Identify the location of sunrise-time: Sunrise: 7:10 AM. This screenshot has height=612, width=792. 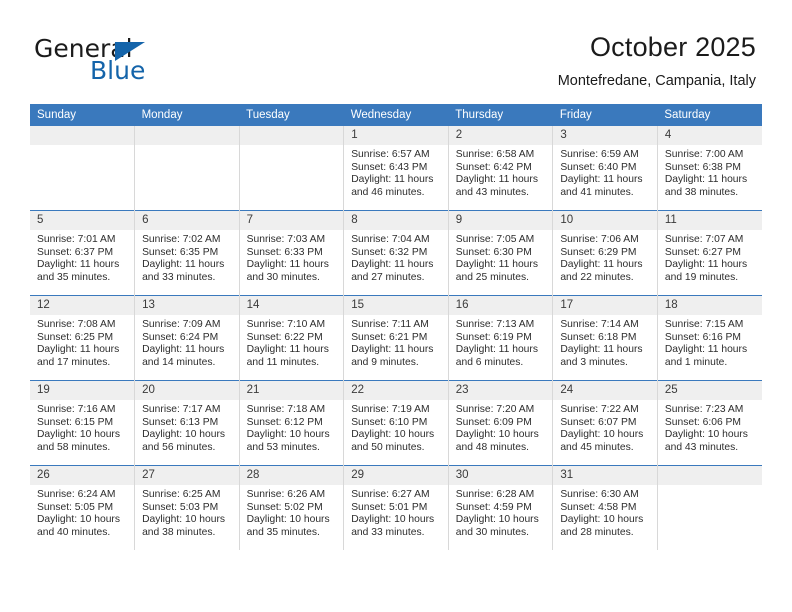
(286, 324).